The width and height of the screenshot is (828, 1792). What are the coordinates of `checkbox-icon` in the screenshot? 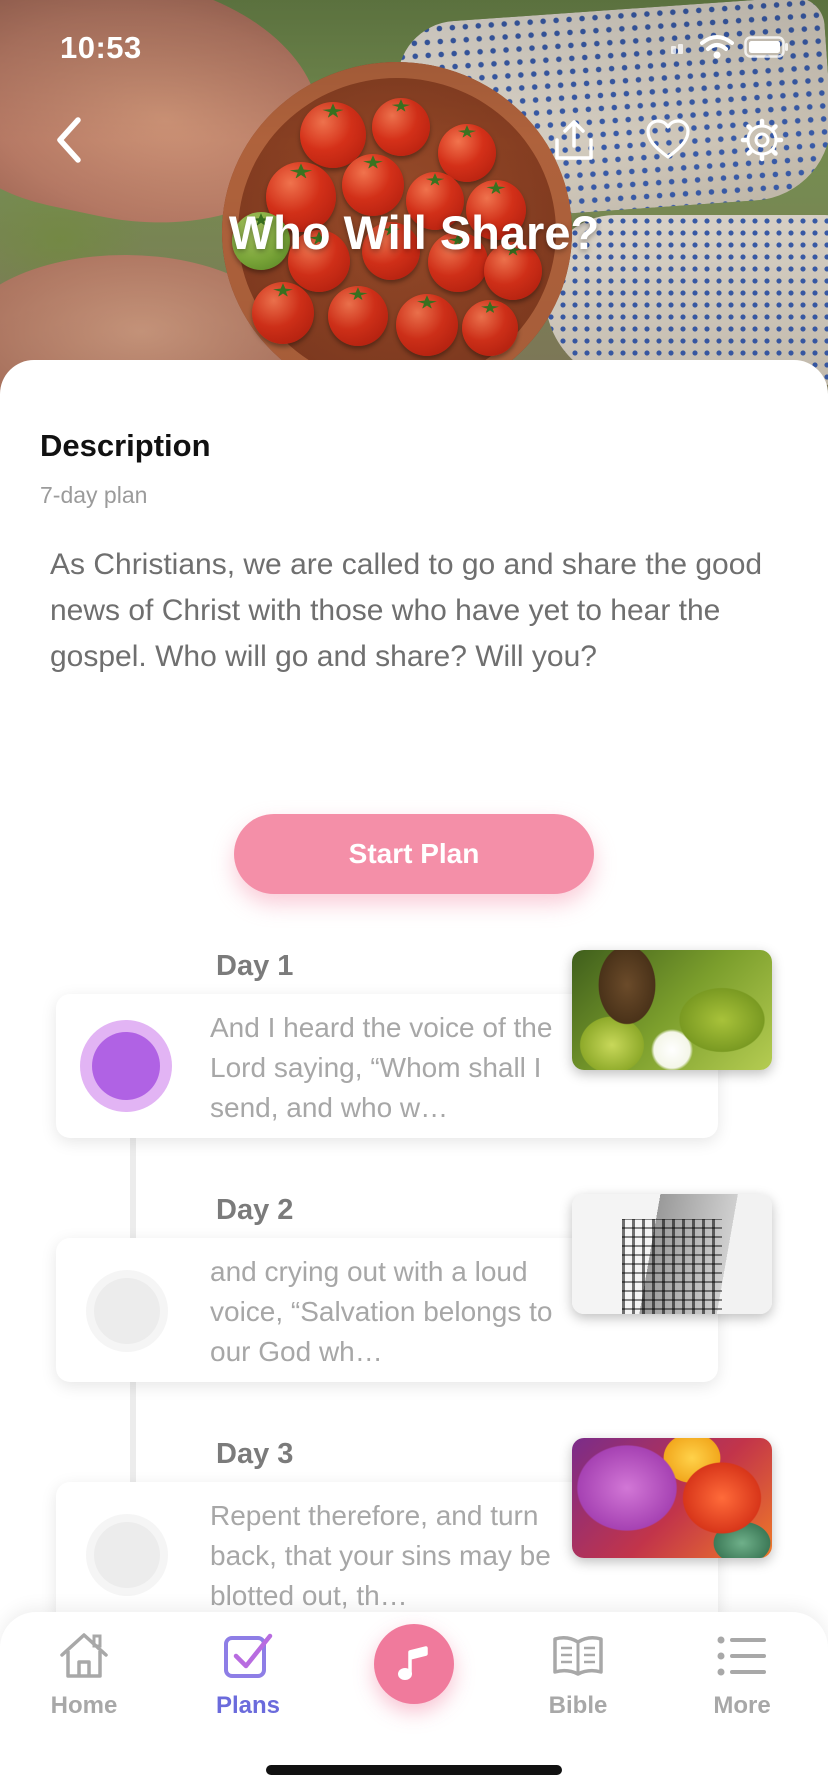 It's located at (248, 1655).